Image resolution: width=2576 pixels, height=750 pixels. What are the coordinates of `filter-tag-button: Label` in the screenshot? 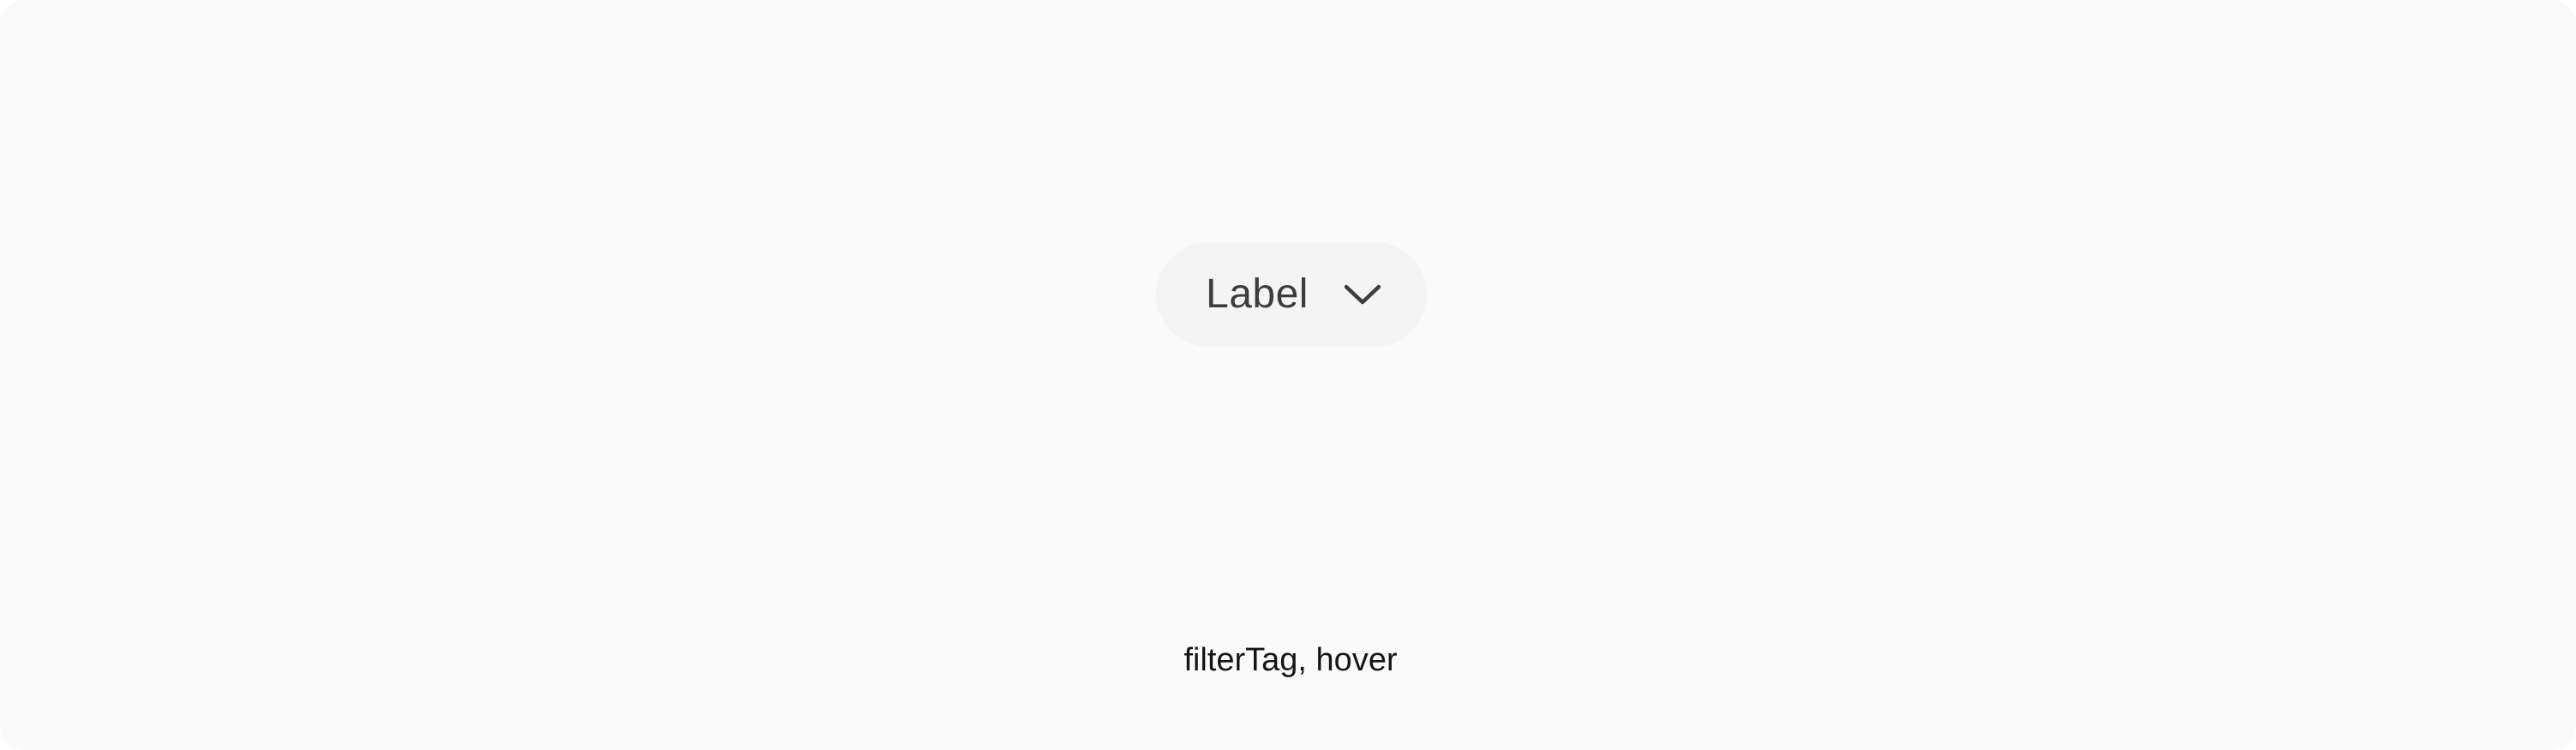 It's located at (1291, 294).